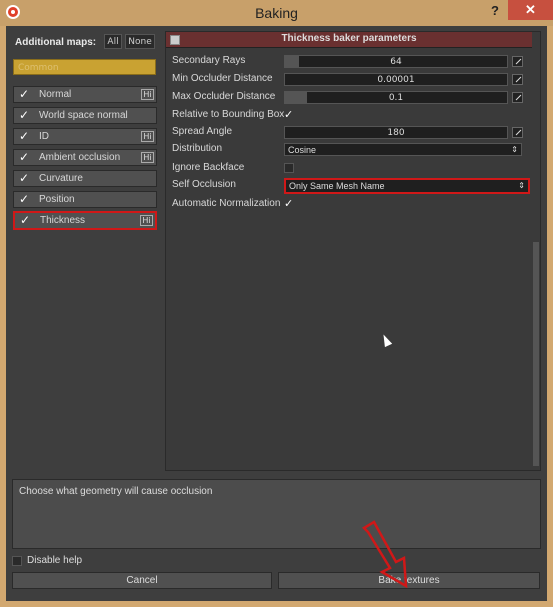 The height and width of the screenshot is (607, 553). What do you see at coordinates (222, 78) in the screenshot?
I see `min-occluder-label: Min Occluder Distance` at bounding box center [222, 78].